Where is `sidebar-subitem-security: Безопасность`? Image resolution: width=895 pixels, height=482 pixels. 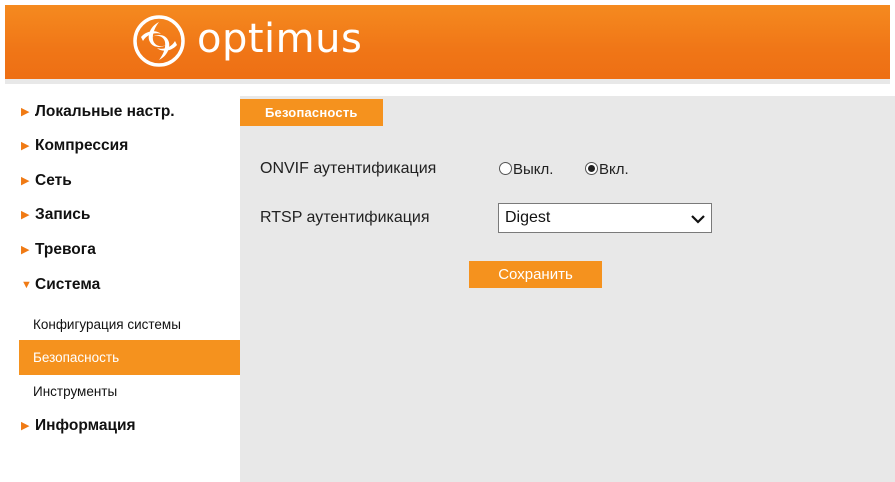 sidebar-subitem-security: Безопасность is located at coordinates (130, 357).